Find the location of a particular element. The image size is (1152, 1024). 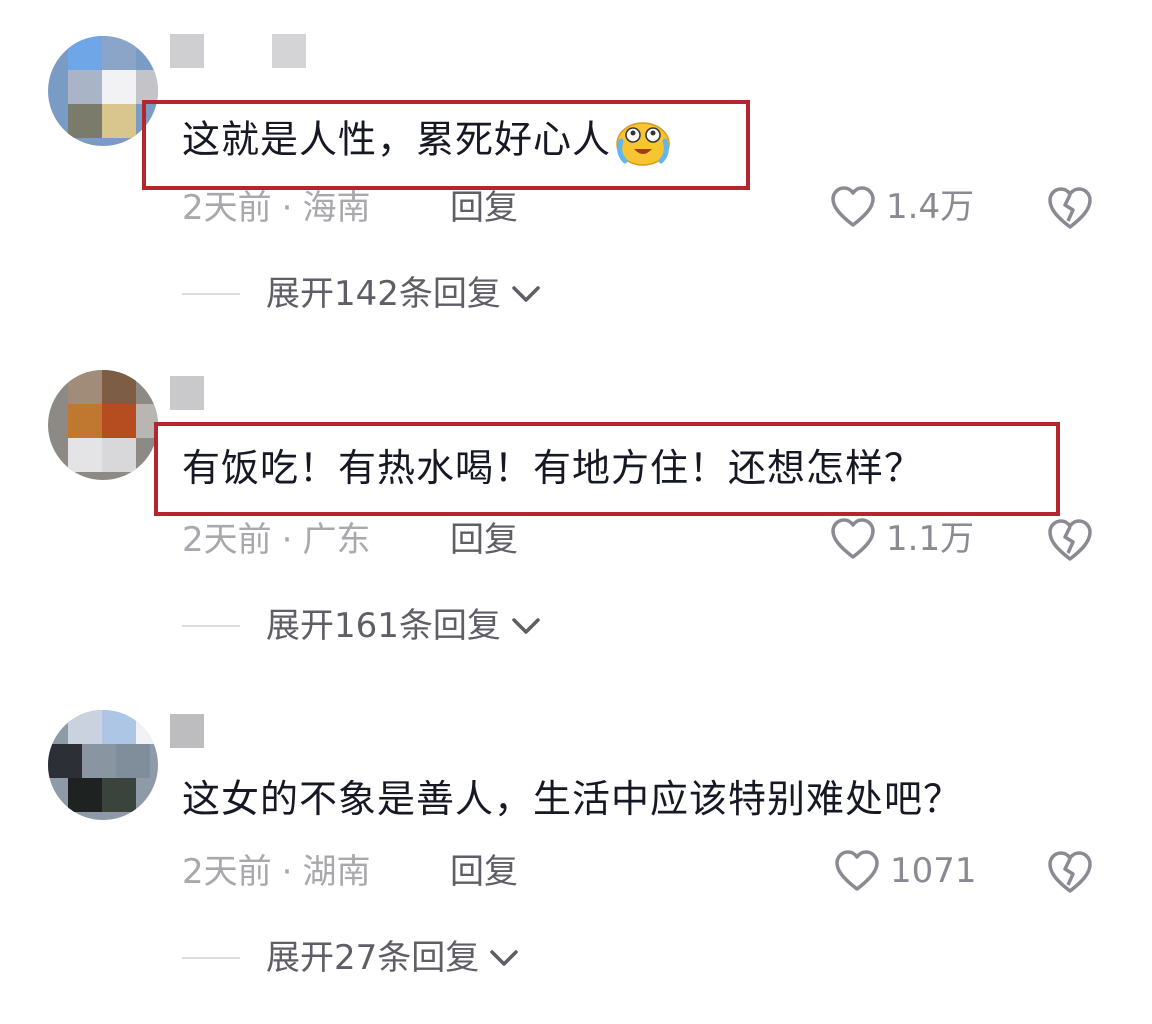

comment-text: 这女的不象是善人，生活中应该特别难处吧？ is located at coordinates (572, 799).